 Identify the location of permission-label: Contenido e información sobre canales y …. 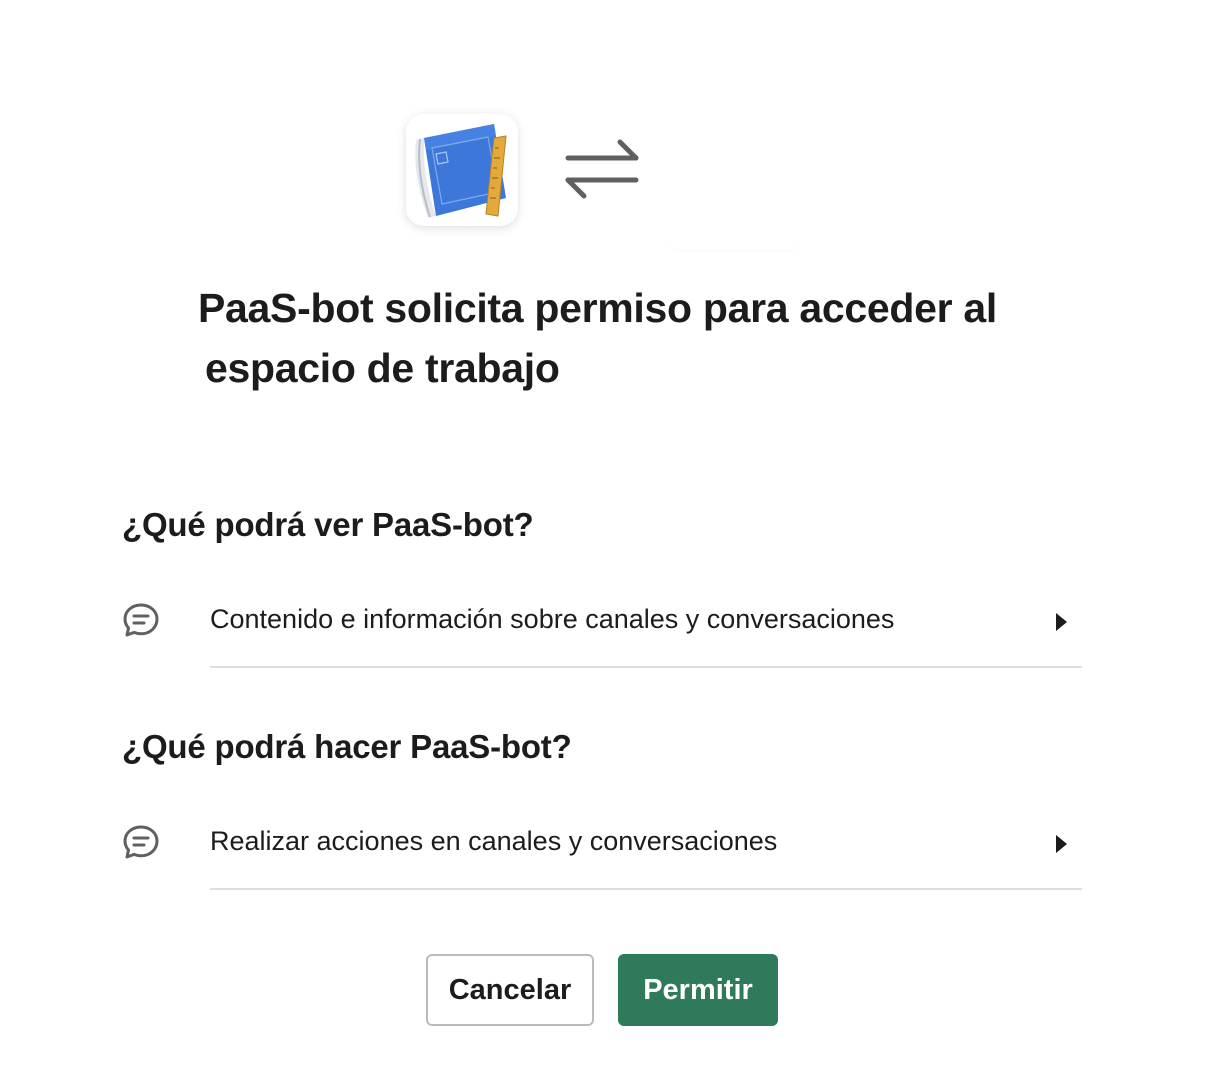
(552, 619).